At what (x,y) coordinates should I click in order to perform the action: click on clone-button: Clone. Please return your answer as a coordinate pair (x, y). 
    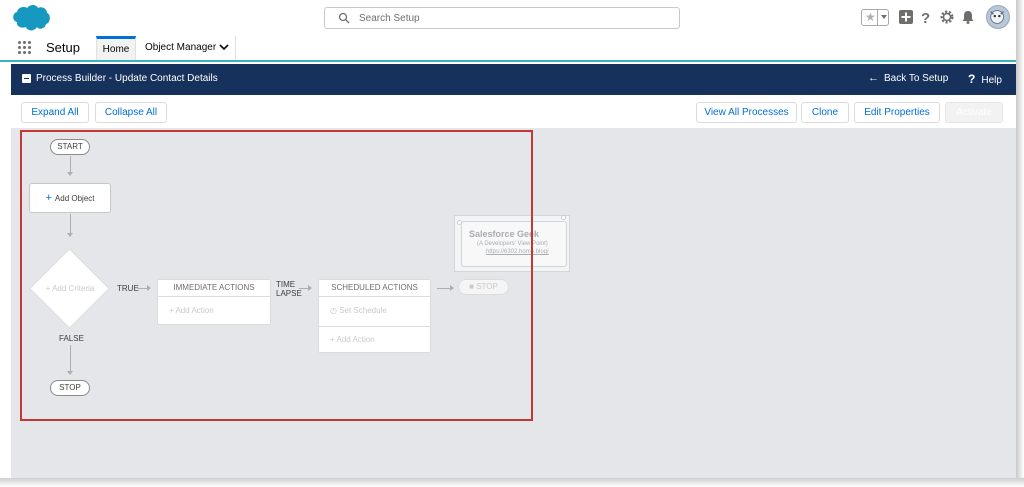
    Looking at the image, I should click on (825, 112).